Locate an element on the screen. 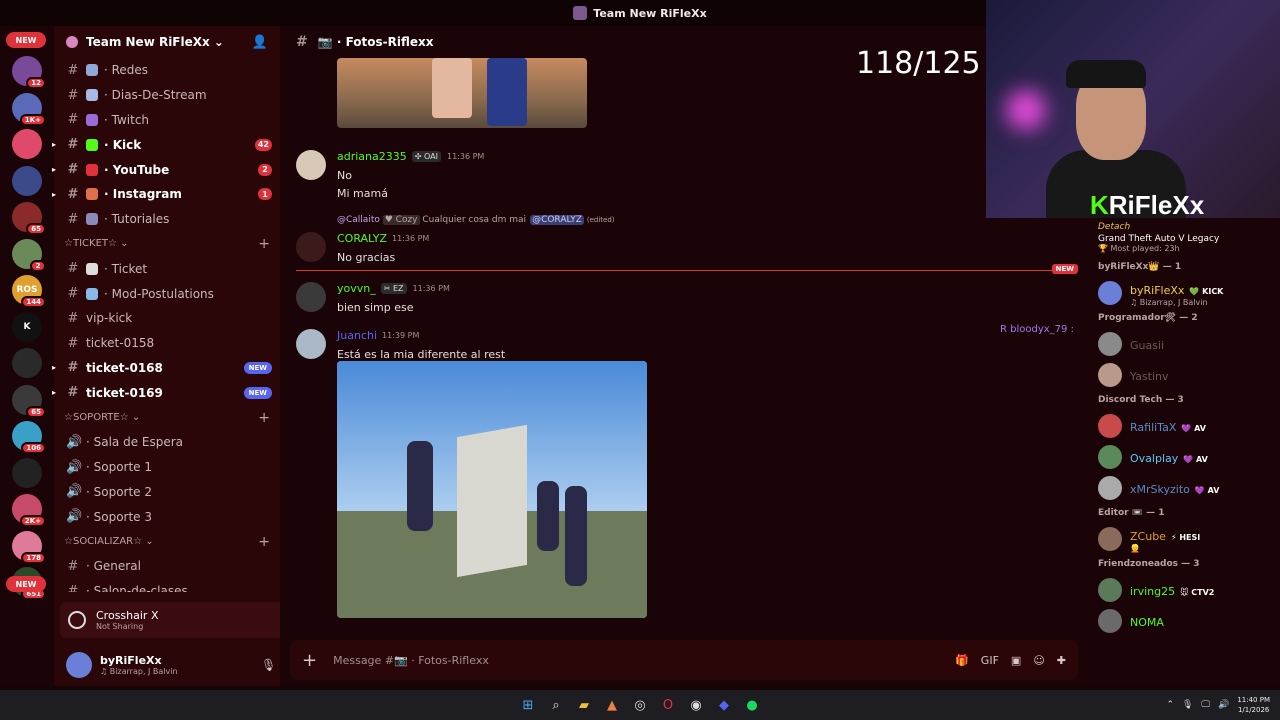 The width and height of the screenshot is (1280, 720). apps-icon: ✚ is located at coordinates (1061, 660).